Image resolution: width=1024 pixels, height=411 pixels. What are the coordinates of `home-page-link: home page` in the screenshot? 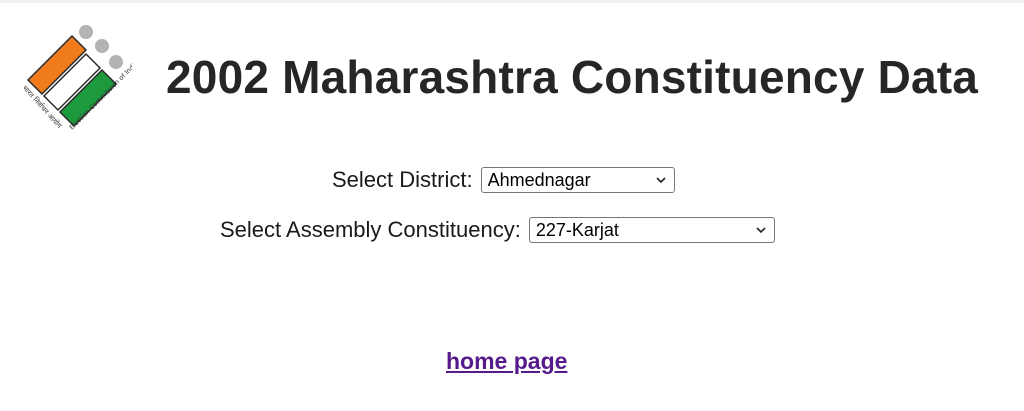 It's located at (506, 361).